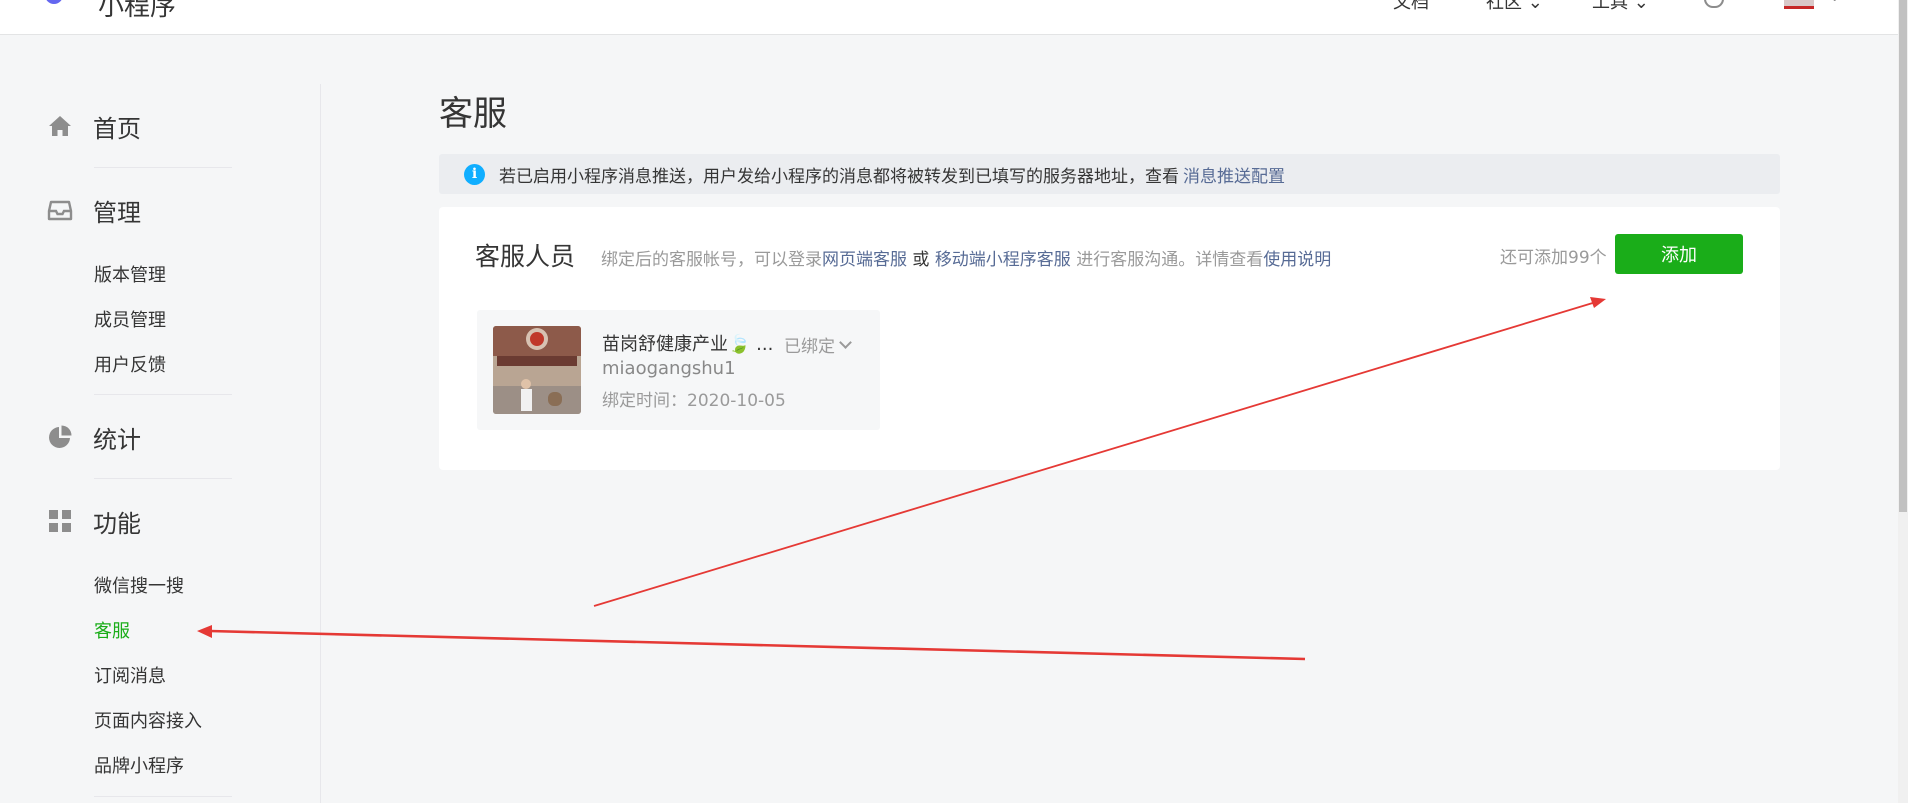  I want to click on bind-status-dropdown: 已绑定, so click(818, 344).